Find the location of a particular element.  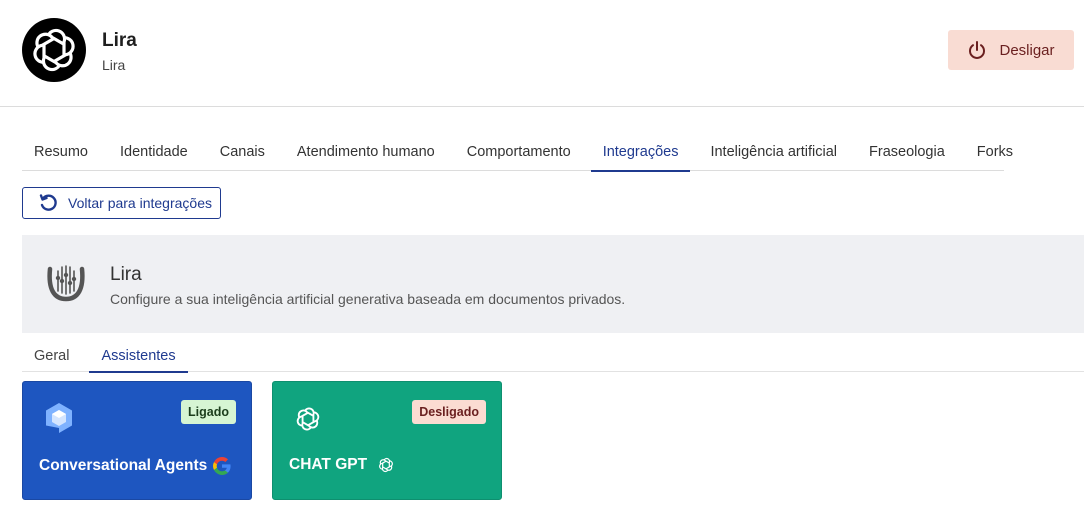

tab-integracoes: Integrações is located at coordinates (640, 152).